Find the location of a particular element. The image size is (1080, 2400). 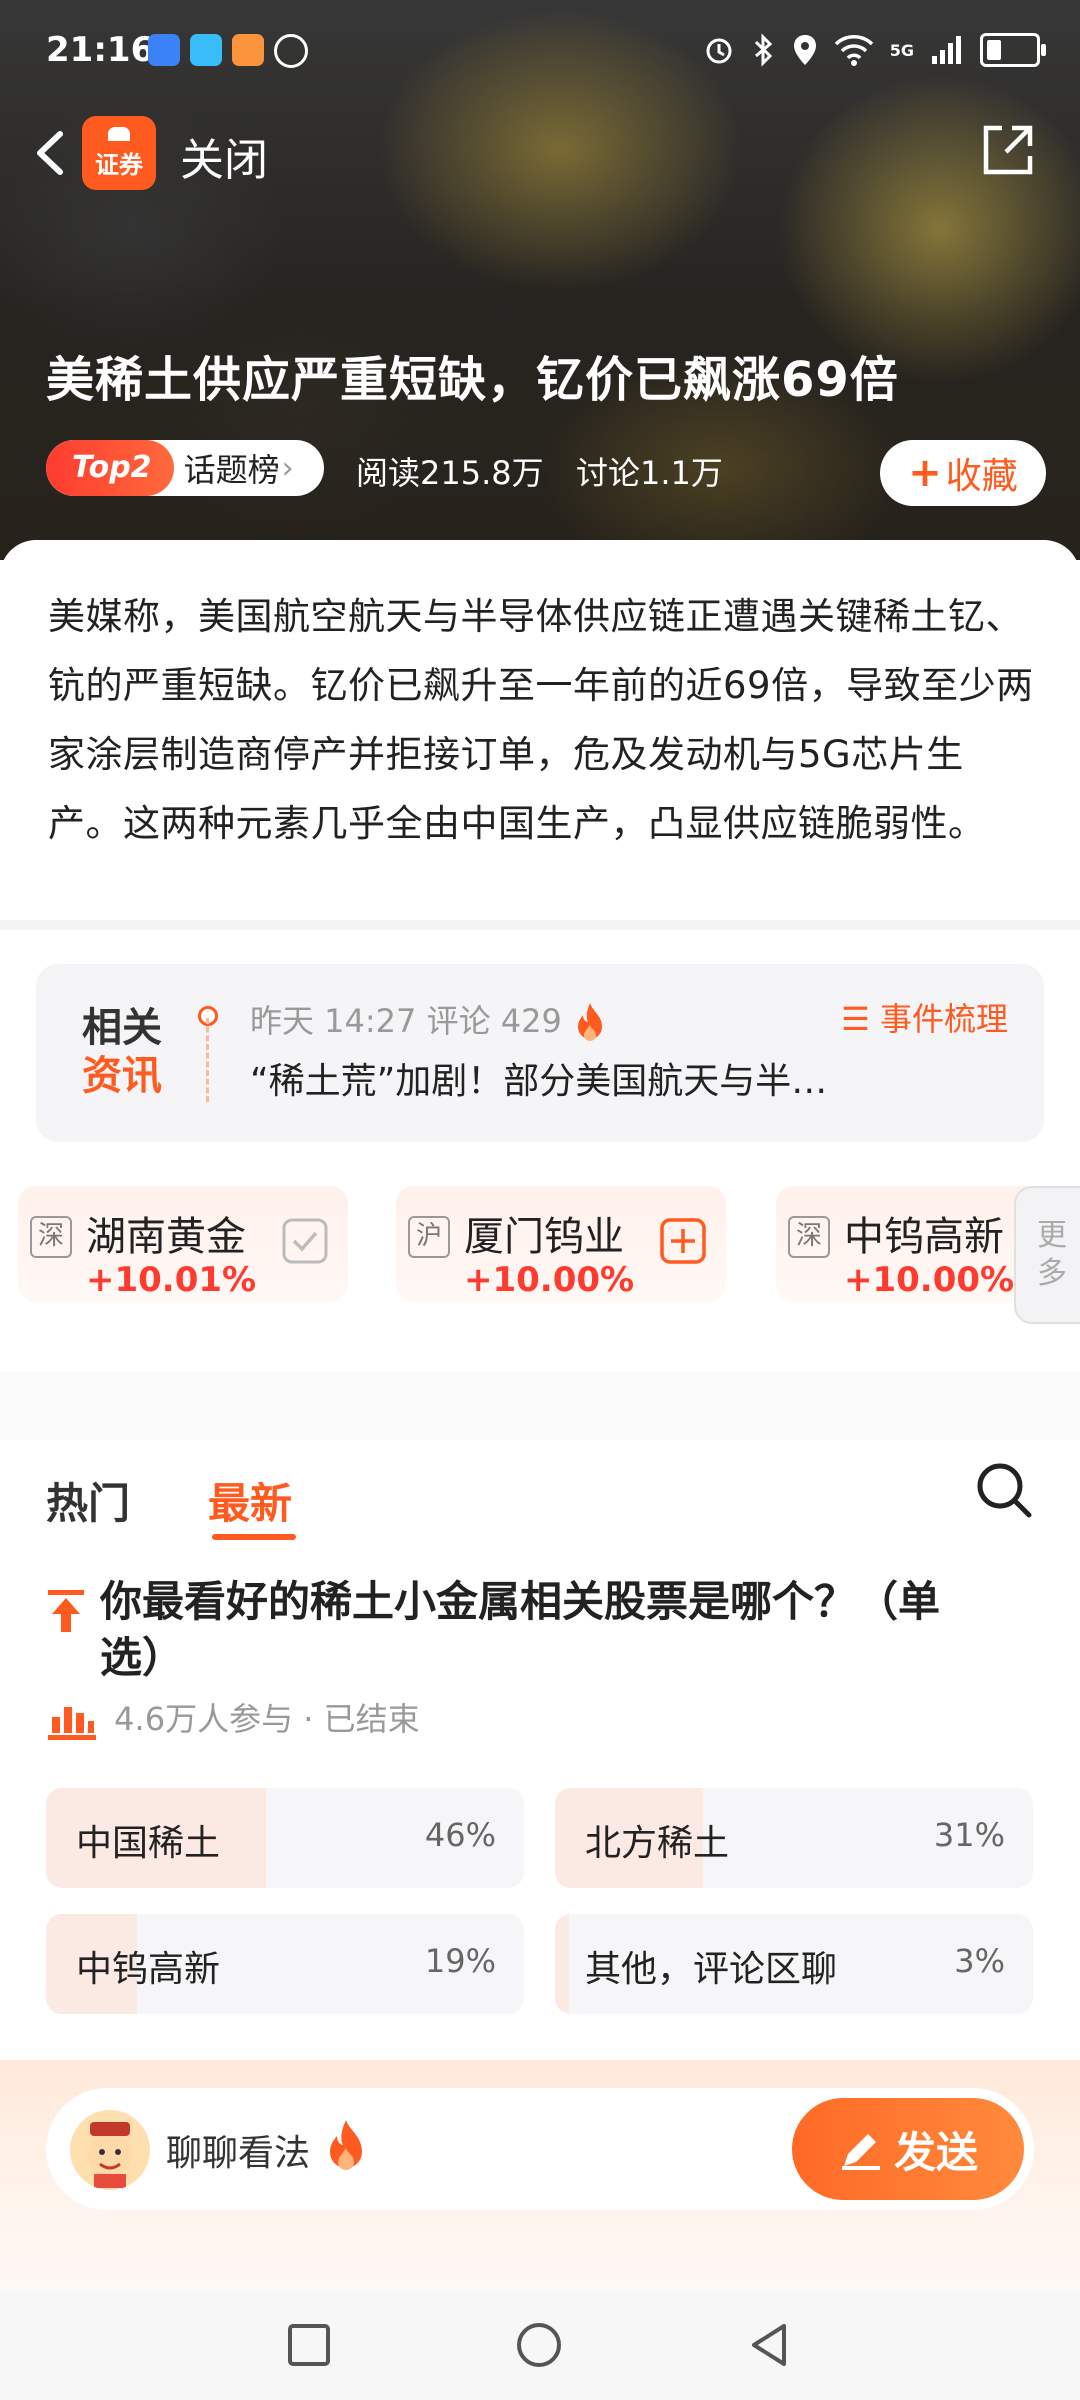

related-news-time-comments: 昨天 14:27 评论 429 is located at coordinates (406, 1021).